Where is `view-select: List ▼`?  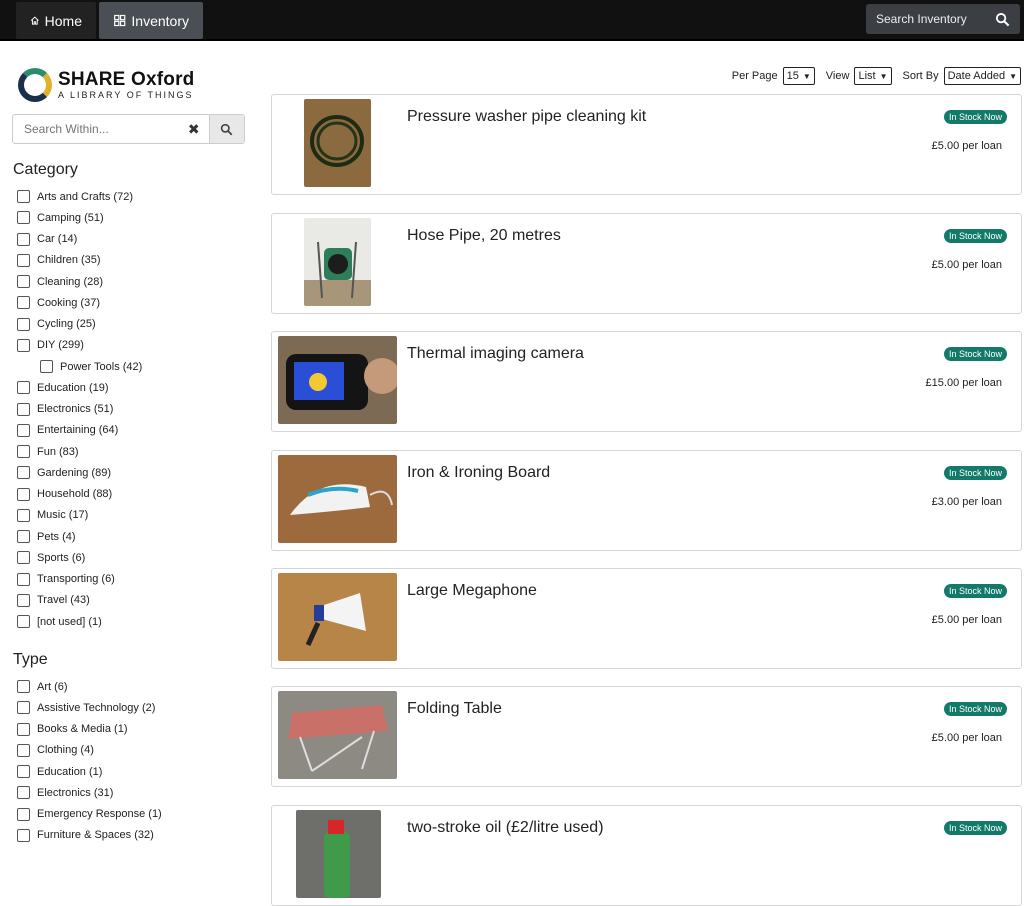
view-select: List ▼ is located at coordinates (873, 76).